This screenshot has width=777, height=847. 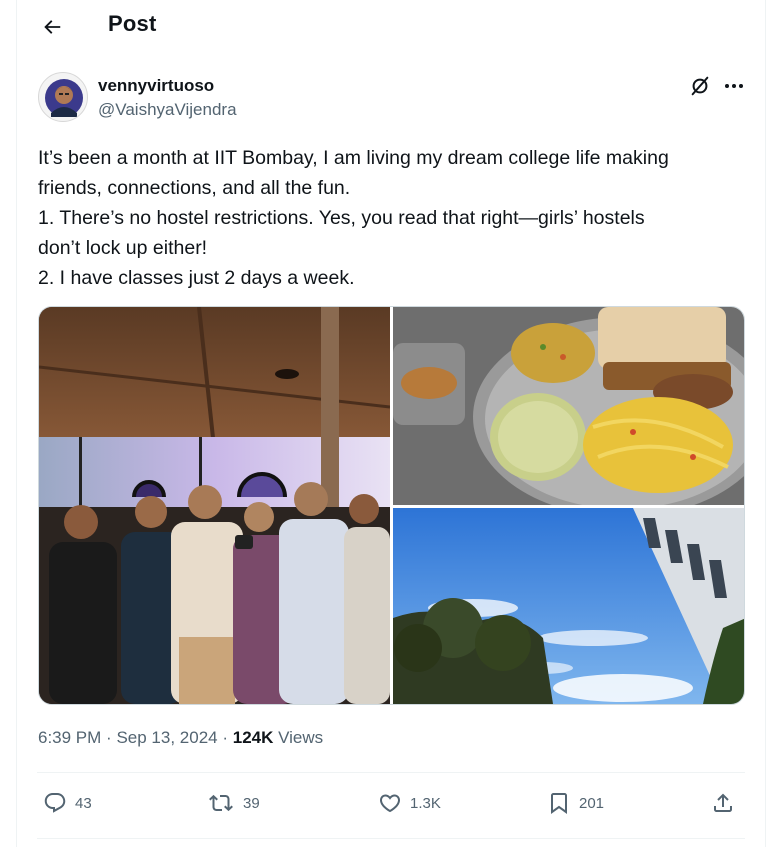 What do you see at coordinates (167, 110) in the screenshot?
I see `user-handle: @VaishyaVijendra` at bounding box center [167, 110].